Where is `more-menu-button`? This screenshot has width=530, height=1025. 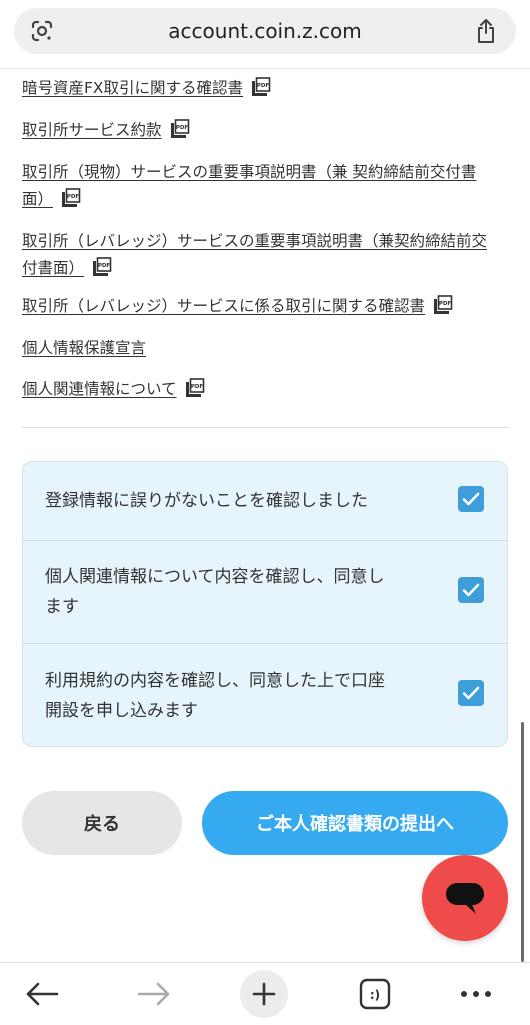 more-menu-button is located at coordinates (476, 994).